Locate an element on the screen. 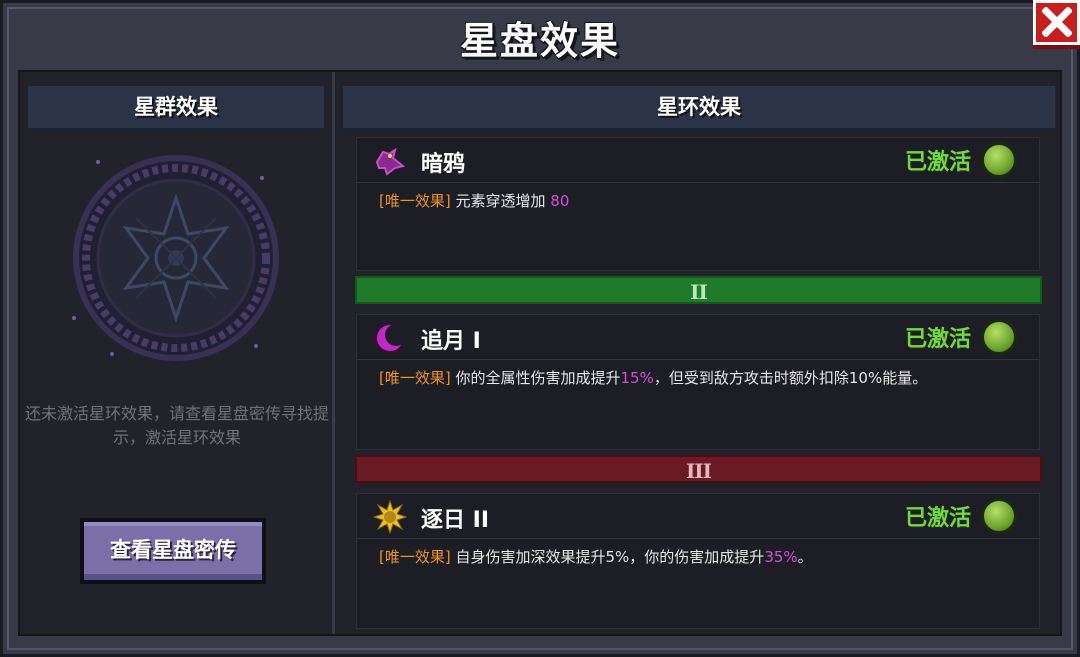  star-ring-effects-header: 星环效果 is located at coordinates (699, 108).